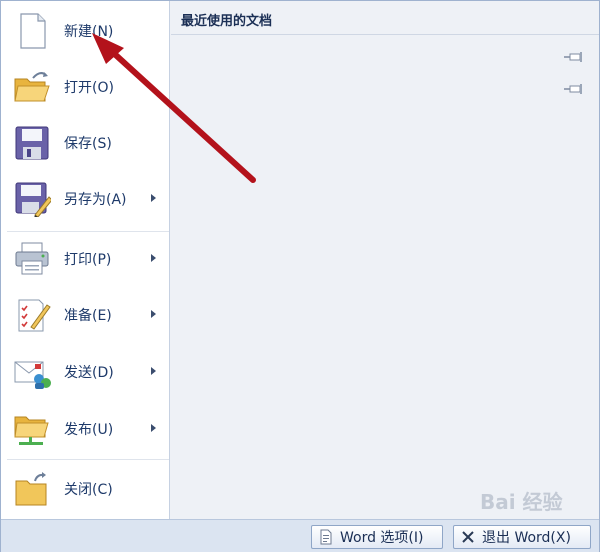 This screenshot has width=600, height=552. What do you see at coordinates (88, 144) in the screenshot?
I see `menu-item-save-label: 保存(S)` at bounding box center [88, 144].